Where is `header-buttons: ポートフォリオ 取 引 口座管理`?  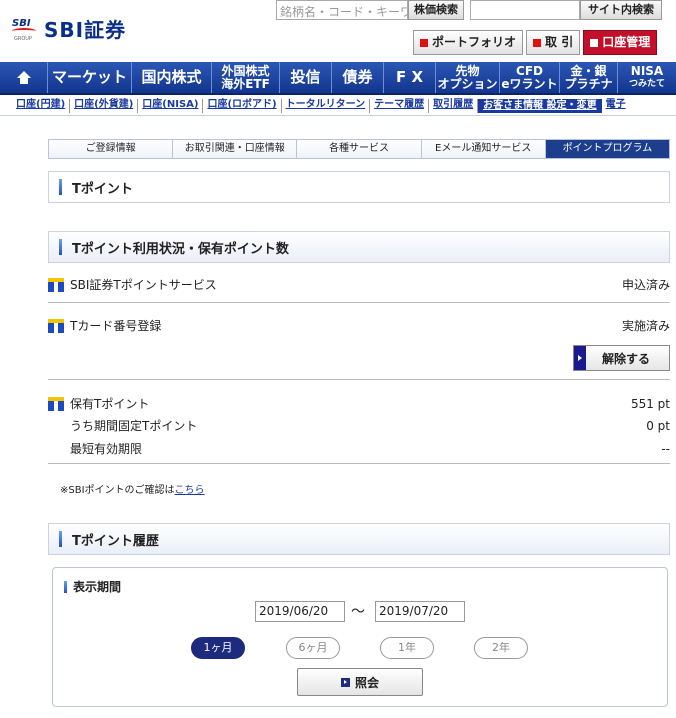
header-buttons: ポートフォリオ 取 引 口座管理 is located at coordinates (536, 42).